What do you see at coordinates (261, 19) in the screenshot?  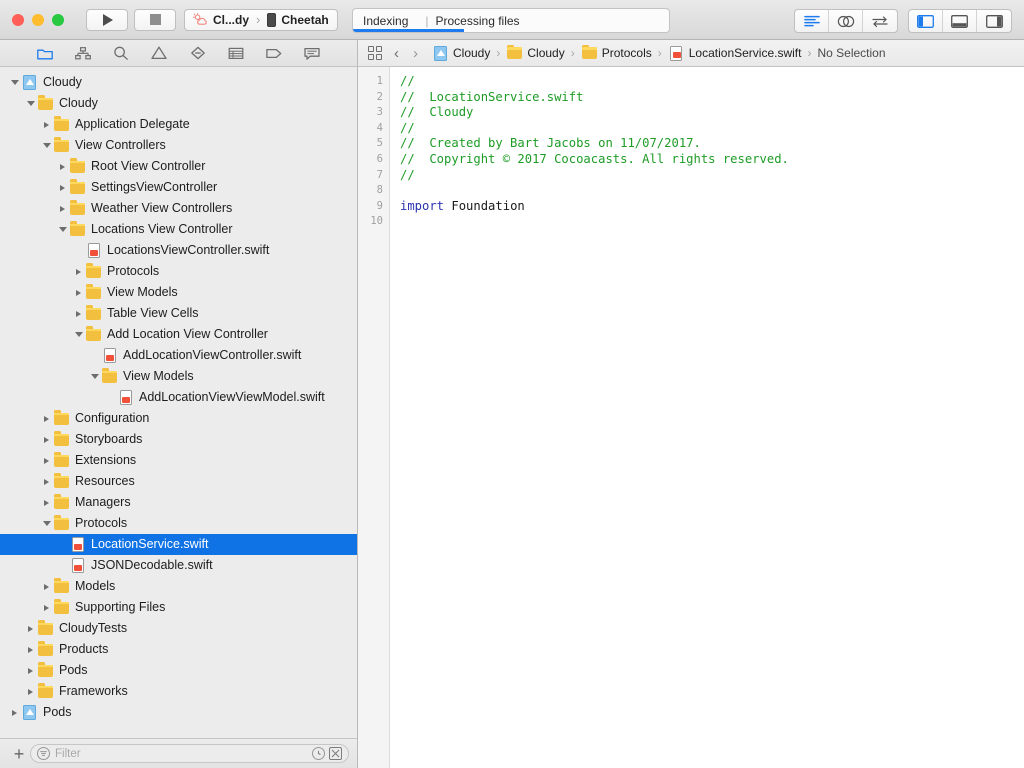 I see `scheme-selector: Cl...dy › Cheetah` at bounding box center [261, 19].